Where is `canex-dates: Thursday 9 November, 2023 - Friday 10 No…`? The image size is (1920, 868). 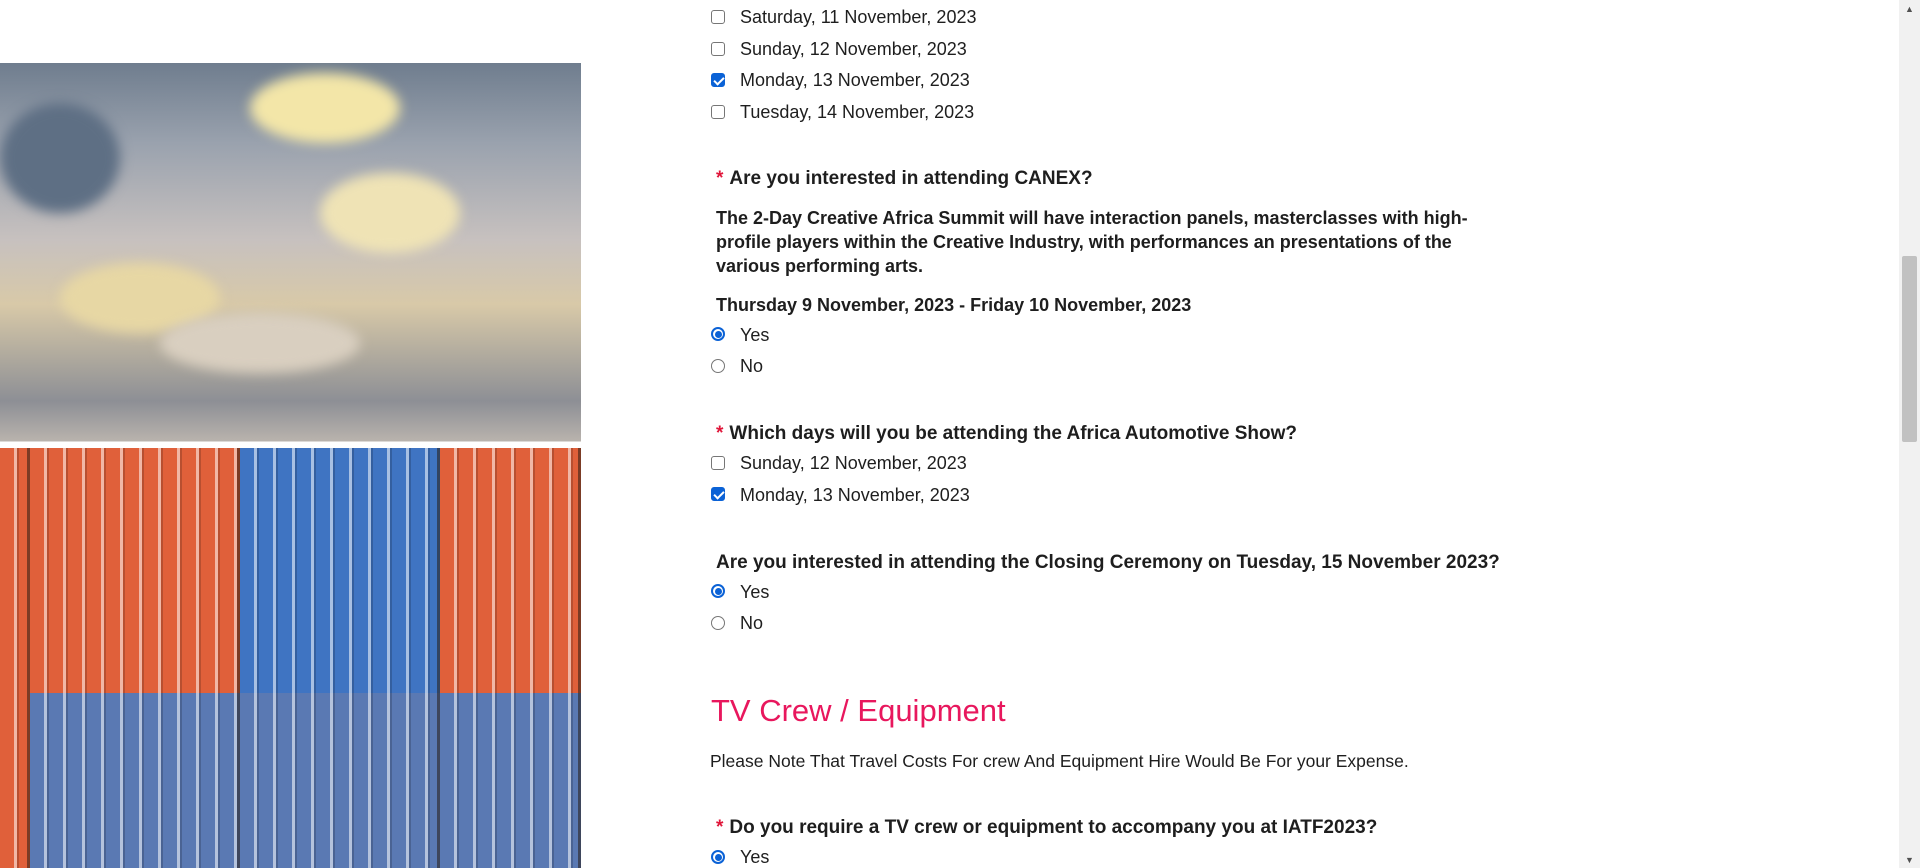 canex-dates: Thursday 9 November, 2023 - Friday 10 No… is located at coordinates (954, 305).